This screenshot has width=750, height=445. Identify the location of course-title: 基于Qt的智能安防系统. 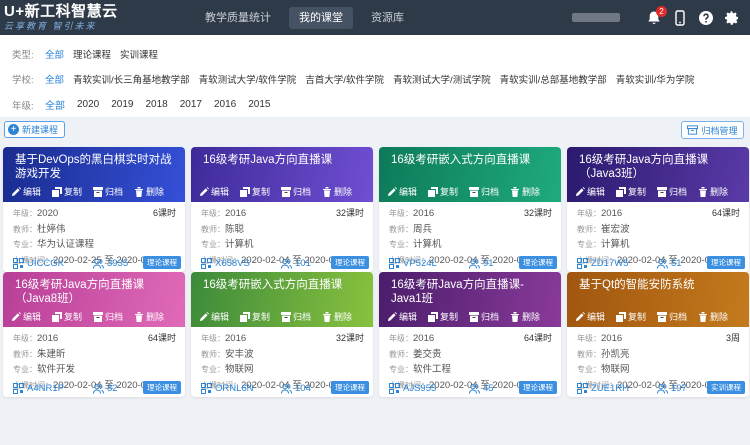
(660, 285).